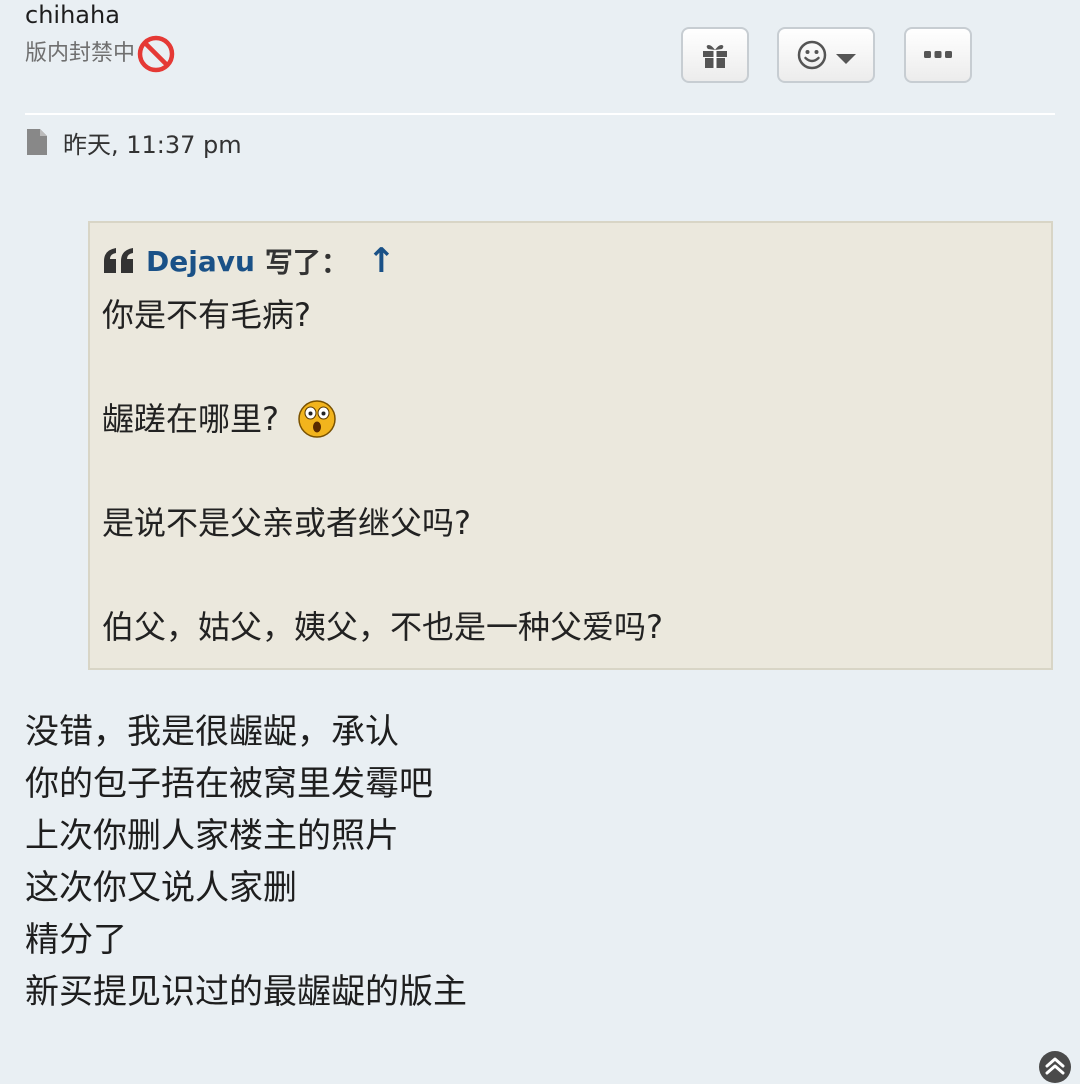  What do you see at coordinates (306, 262) in the screenshot?
I see `quote-wrote-label: 写了：` at bounding box center [306, 262].